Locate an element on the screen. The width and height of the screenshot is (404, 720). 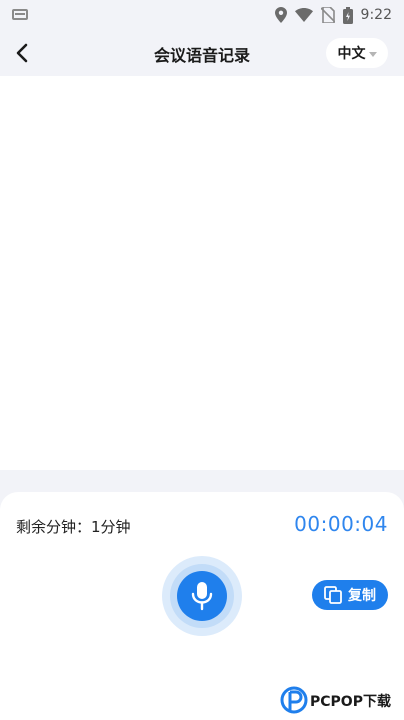
language-select: 中文 is located at coordinates (357, 53).